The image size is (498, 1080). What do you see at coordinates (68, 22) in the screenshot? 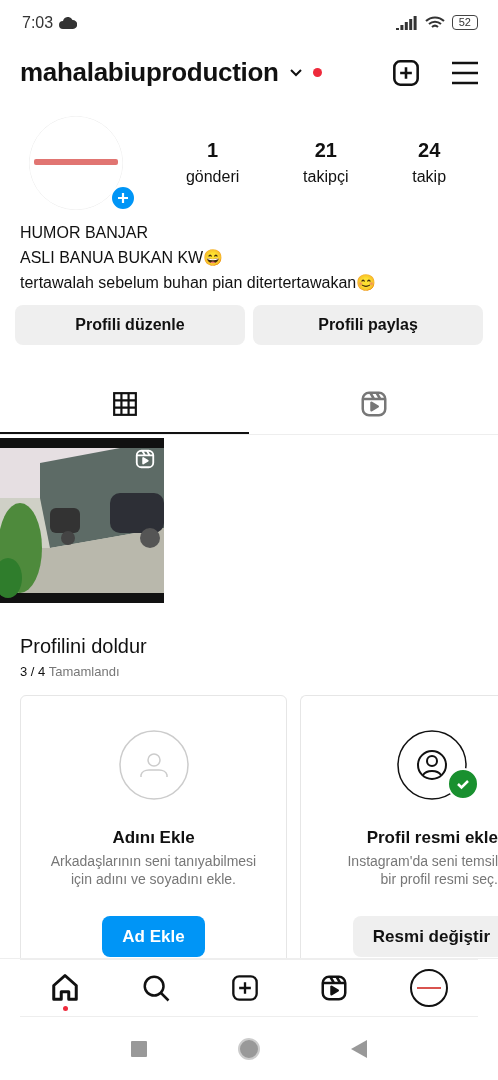
I see `cloud-icon` at bounding box center [68, 22].